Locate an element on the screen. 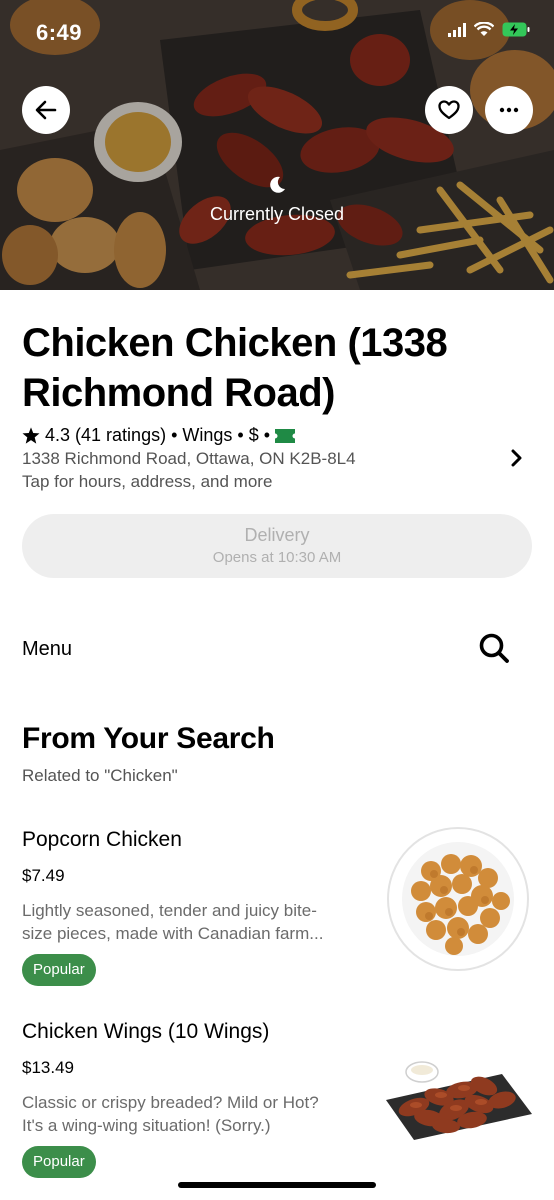 This screenshot has width=554, height=1200. store-address: 1338 Richmond Road, Ottawa, ON K2B-8L4 is located at coordinates (189, 459).